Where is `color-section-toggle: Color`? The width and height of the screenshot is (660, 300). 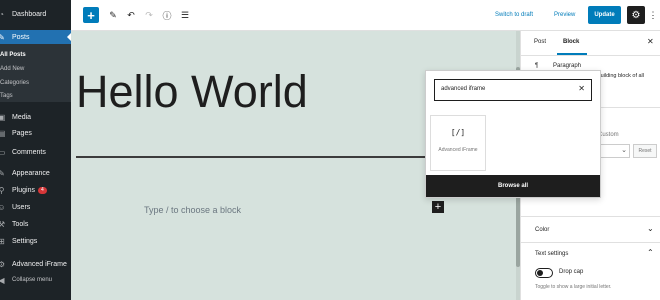
color-section-toggle: Color is located at coordinates (542, 230).